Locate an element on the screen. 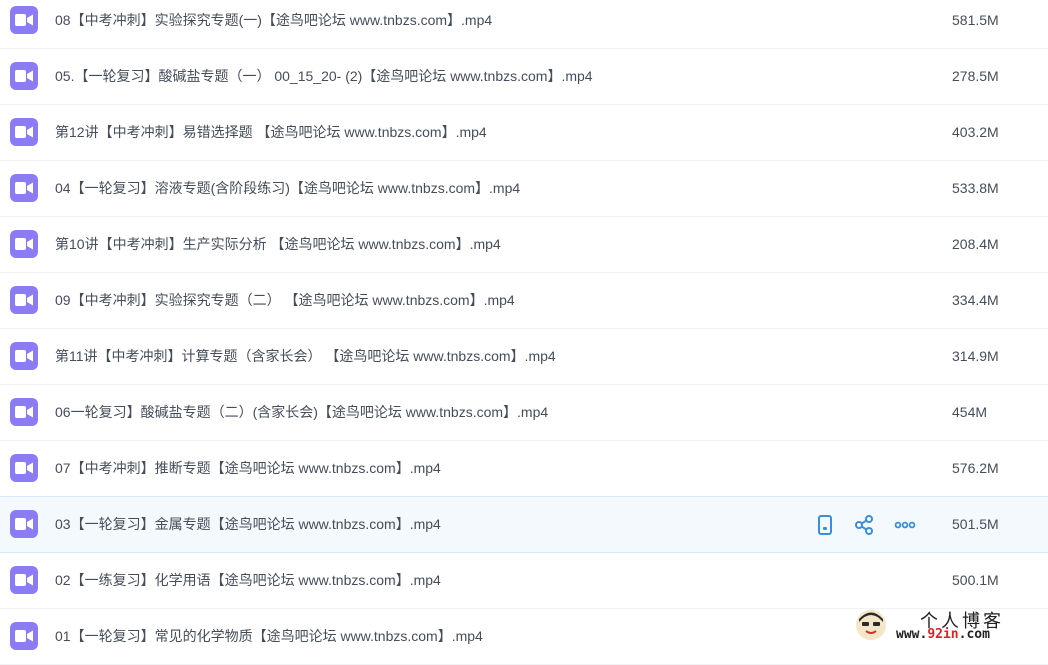  phone-icon is located at coordinates (825, 525).